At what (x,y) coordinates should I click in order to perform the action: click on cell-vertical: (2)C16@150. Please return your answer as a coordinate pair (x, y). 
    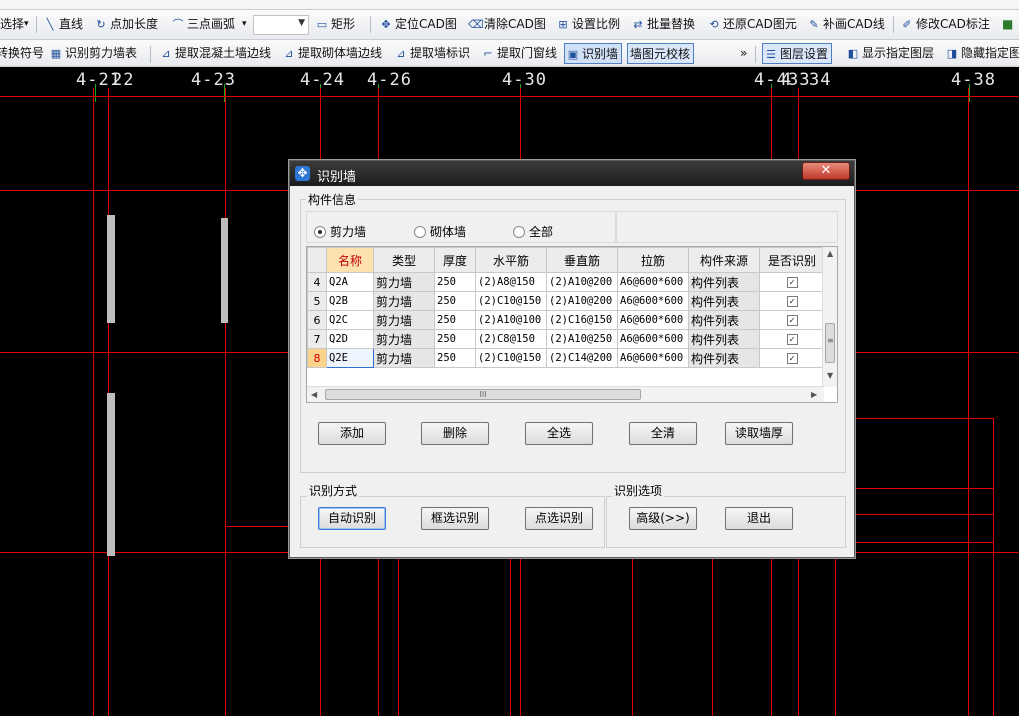
    Looking at the image, I should click on (582, 320).